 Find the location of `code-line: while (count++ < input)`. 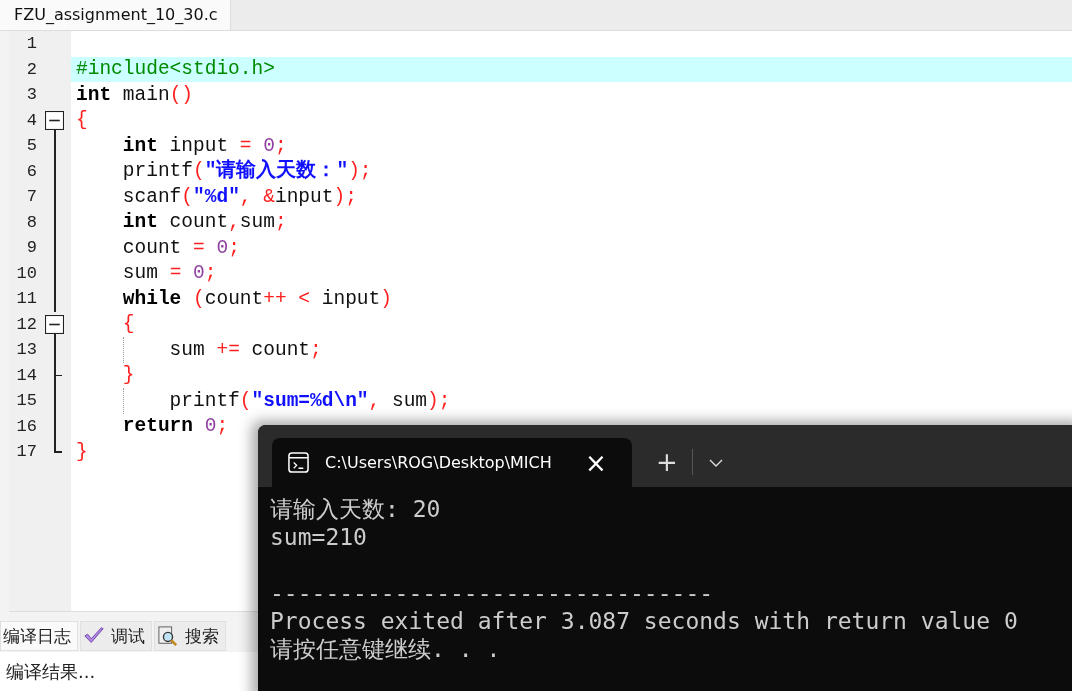

code-line: while (count++ < input) is located at coordinates (256, 298).